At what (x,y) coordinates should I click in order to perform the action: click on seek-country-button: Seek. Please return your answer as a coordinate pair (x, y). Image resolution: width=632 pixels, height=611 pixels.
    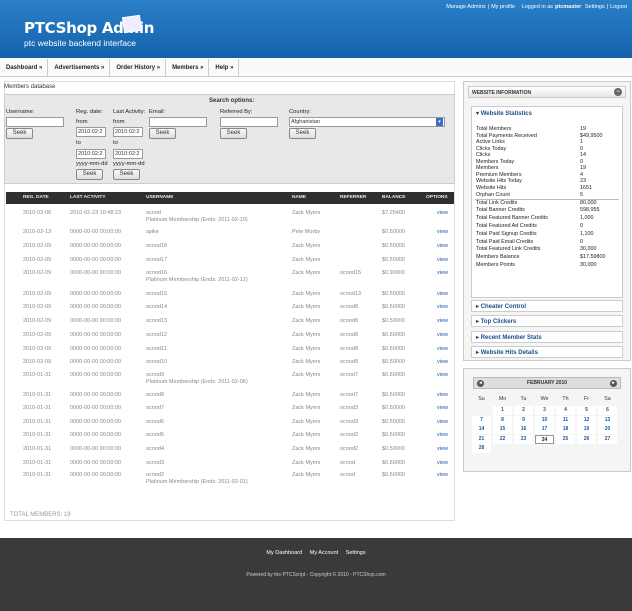
    Looking at the image, I should click on (302, 133).